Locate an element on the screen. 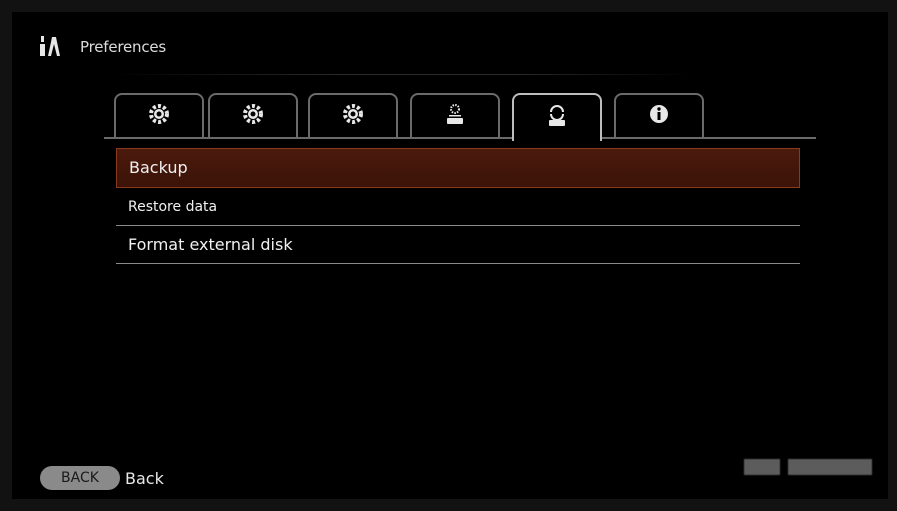  drive-refresh-icon is located at coordinates (557, 118).